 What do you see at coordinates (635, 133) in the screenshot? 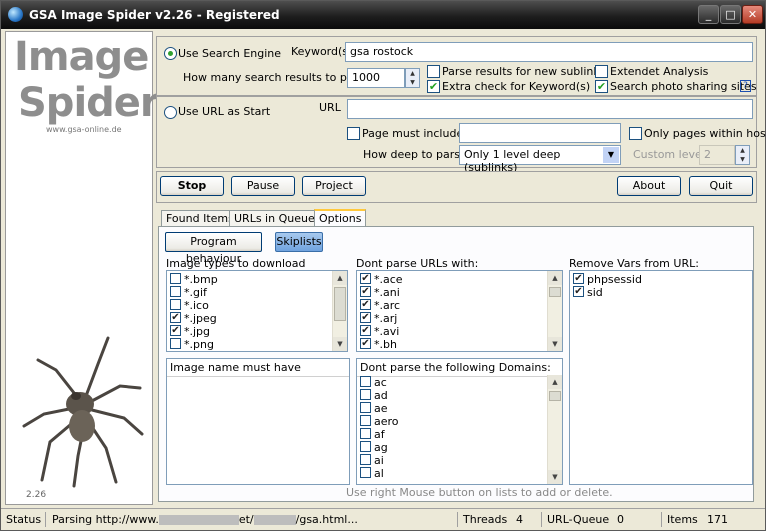
I see `only-within-host-checkbox` at bounding box center [635, 133].